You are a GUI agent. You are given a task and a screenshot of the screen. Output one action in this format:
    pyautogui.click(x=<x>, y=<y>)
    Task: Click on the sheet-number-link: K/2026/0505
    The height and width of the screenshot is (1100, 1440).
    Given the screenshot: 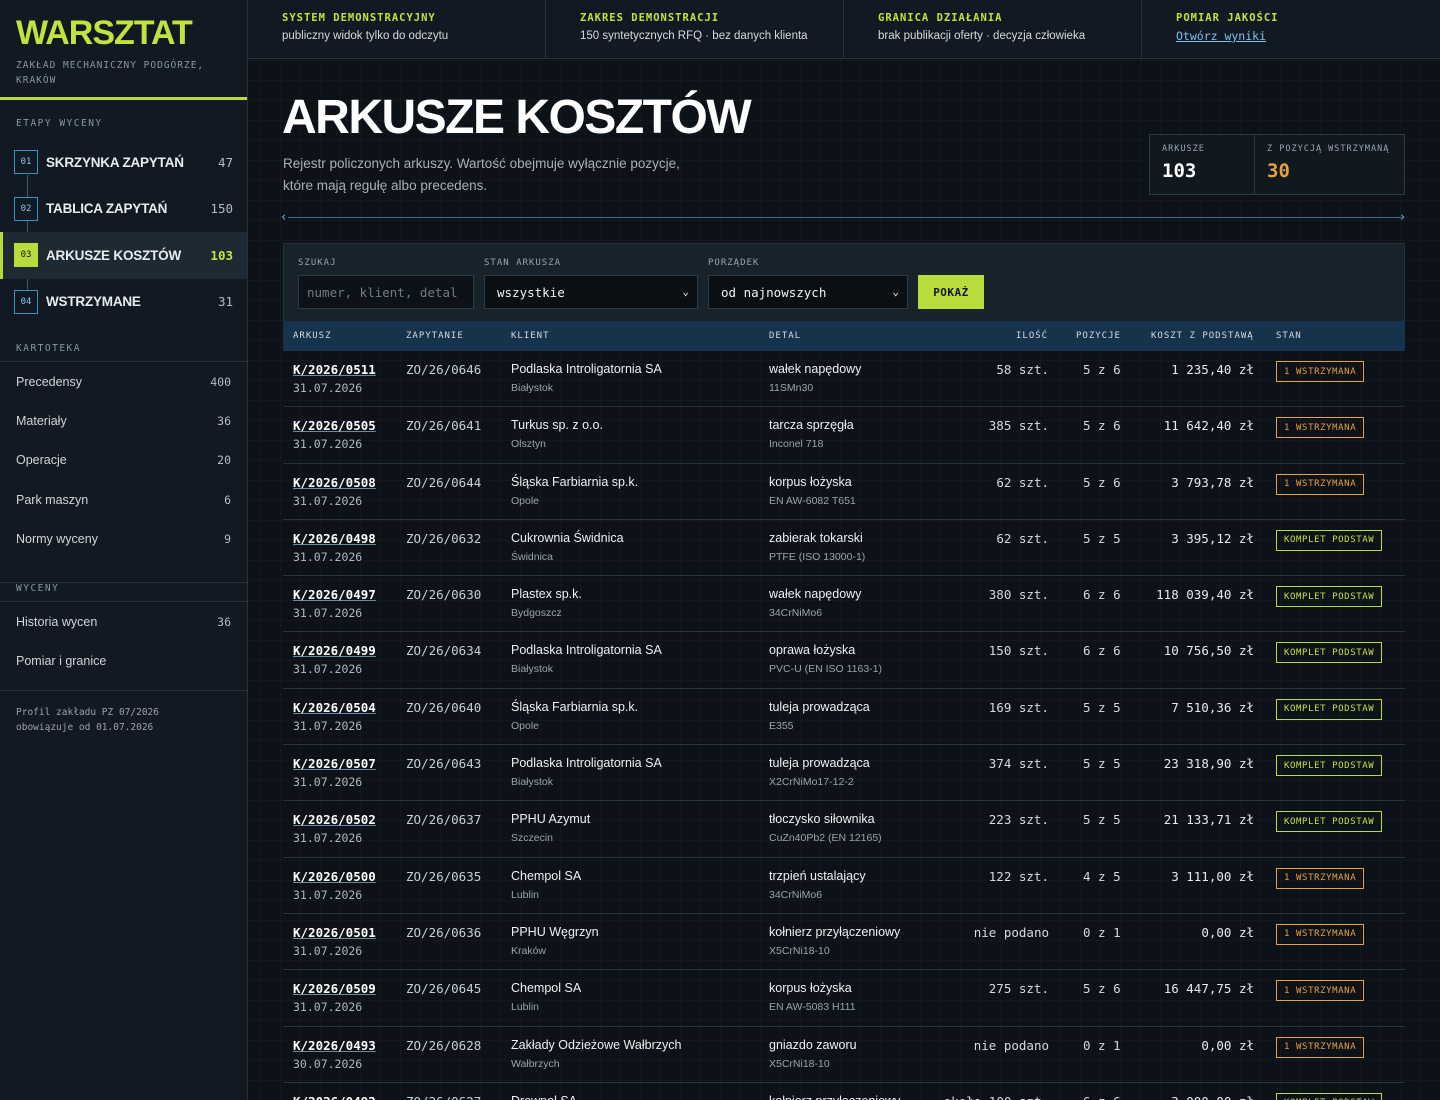 What is the action you would take?
    pyautogui.click(x=334, y=425)
    